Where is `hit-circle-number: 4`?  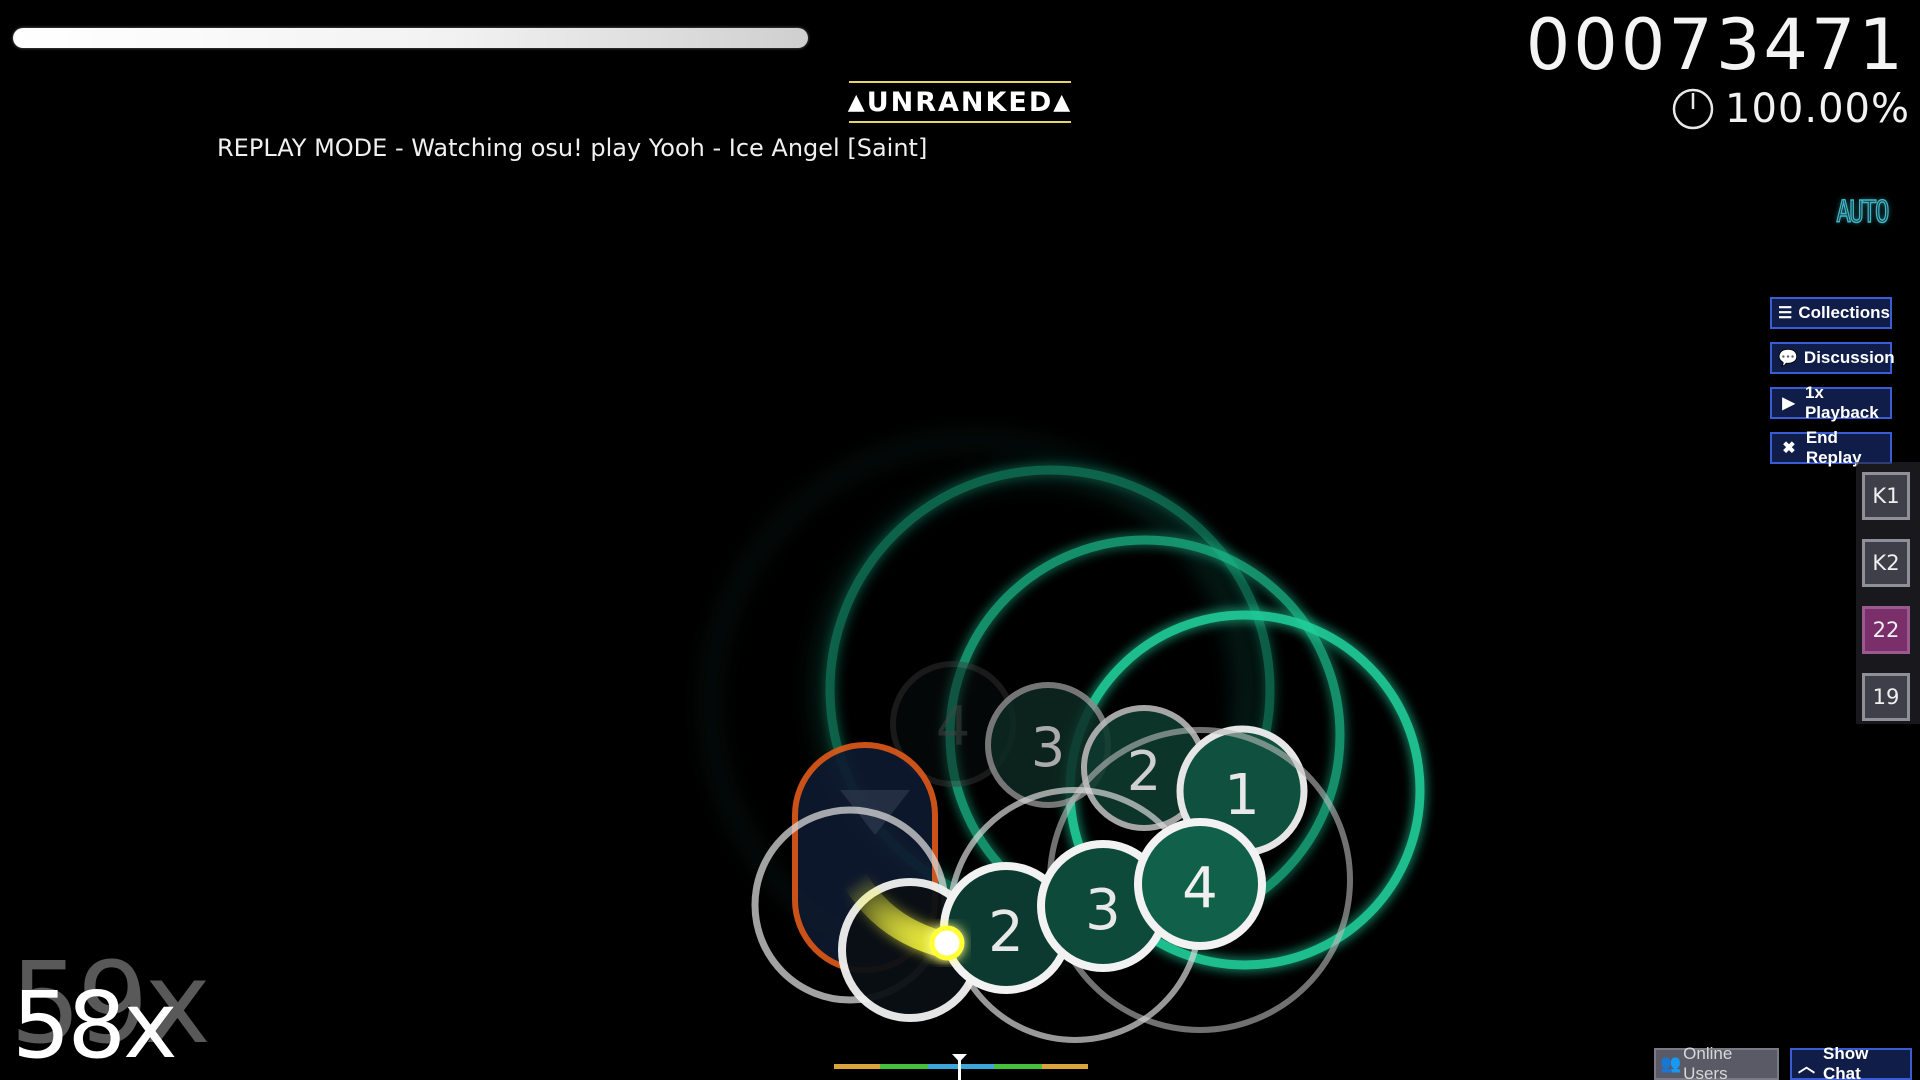 hit-circle-number: 4 is located at coordinates (1200, 888).